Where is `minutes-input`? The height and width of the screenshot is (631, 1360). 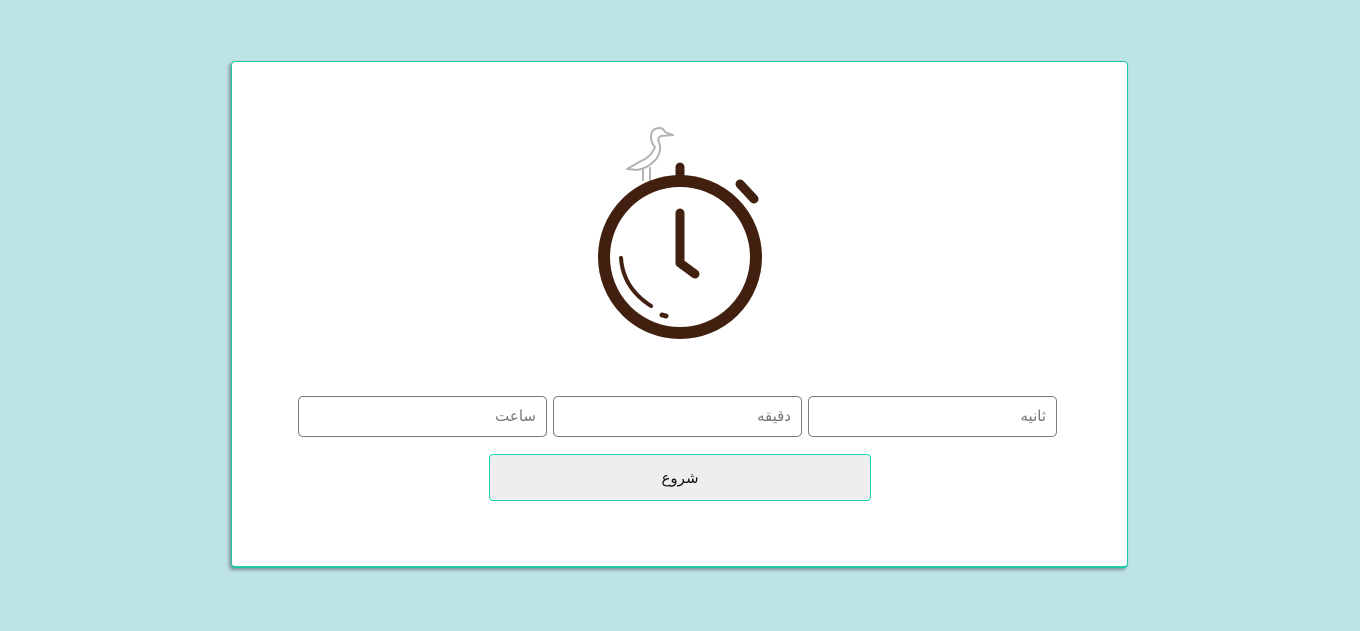
minutes-input is located at coordinates (677, 416).